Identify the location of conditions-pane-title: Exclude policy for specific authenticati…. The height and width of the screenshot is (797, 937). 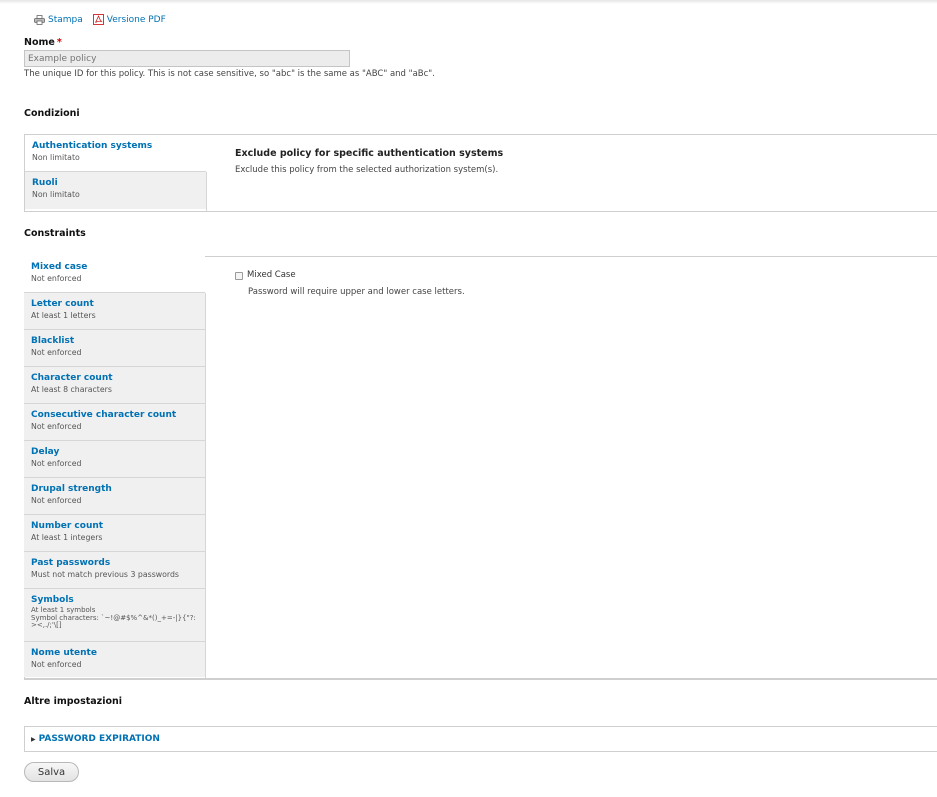
(369, 153).